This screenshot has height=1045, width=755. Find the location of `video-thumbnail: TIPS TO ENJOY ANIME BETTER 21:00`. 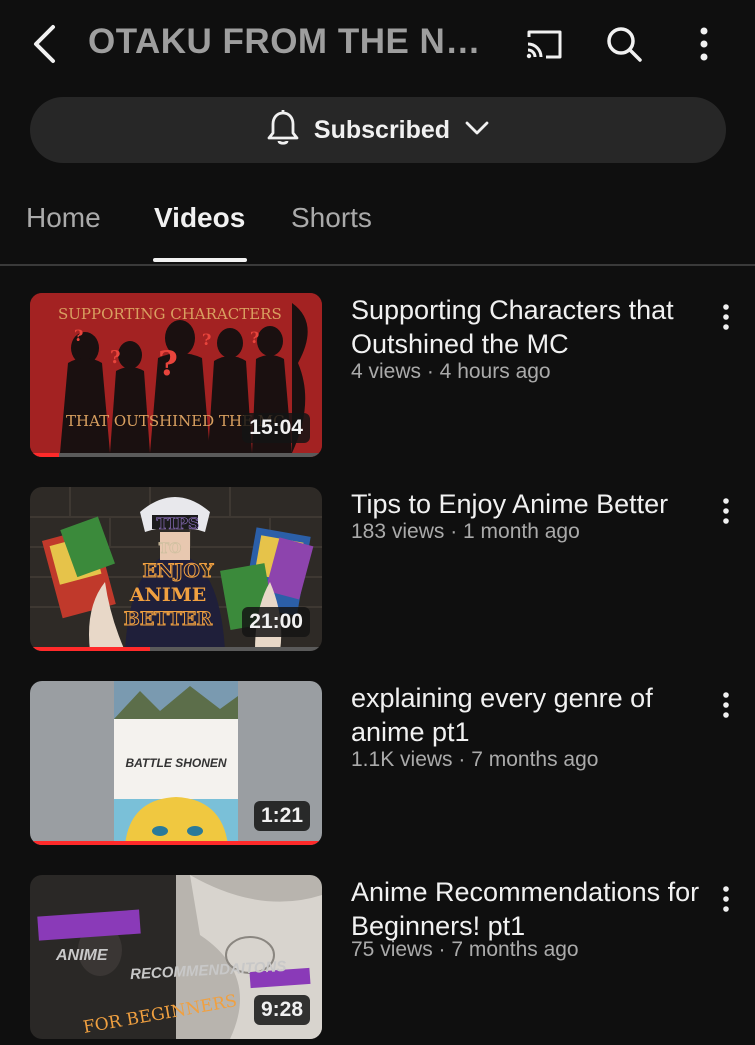

video-thumbnail: TIPS TO ENJOY ANIME BETTER 21:00 is located at coordinates (176, 569).